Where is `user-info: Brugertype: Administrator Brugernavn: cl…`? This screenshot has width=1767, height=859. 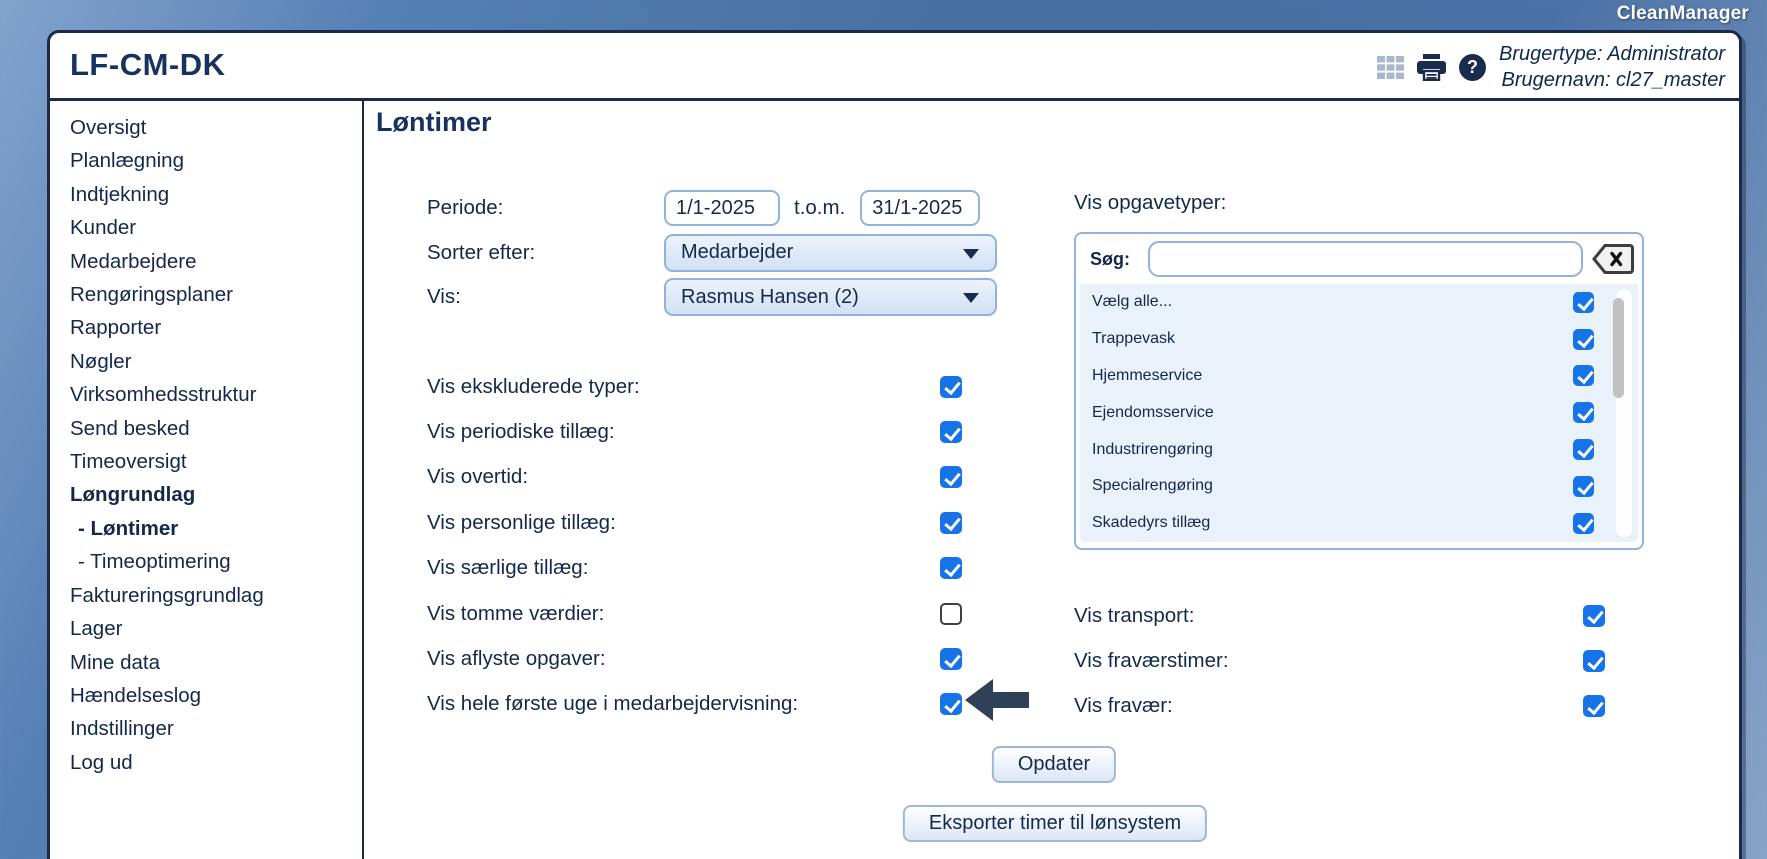 user-info: Brugertype: Administrator Brugernavn: cl… is located at coordinates (1612, 67).